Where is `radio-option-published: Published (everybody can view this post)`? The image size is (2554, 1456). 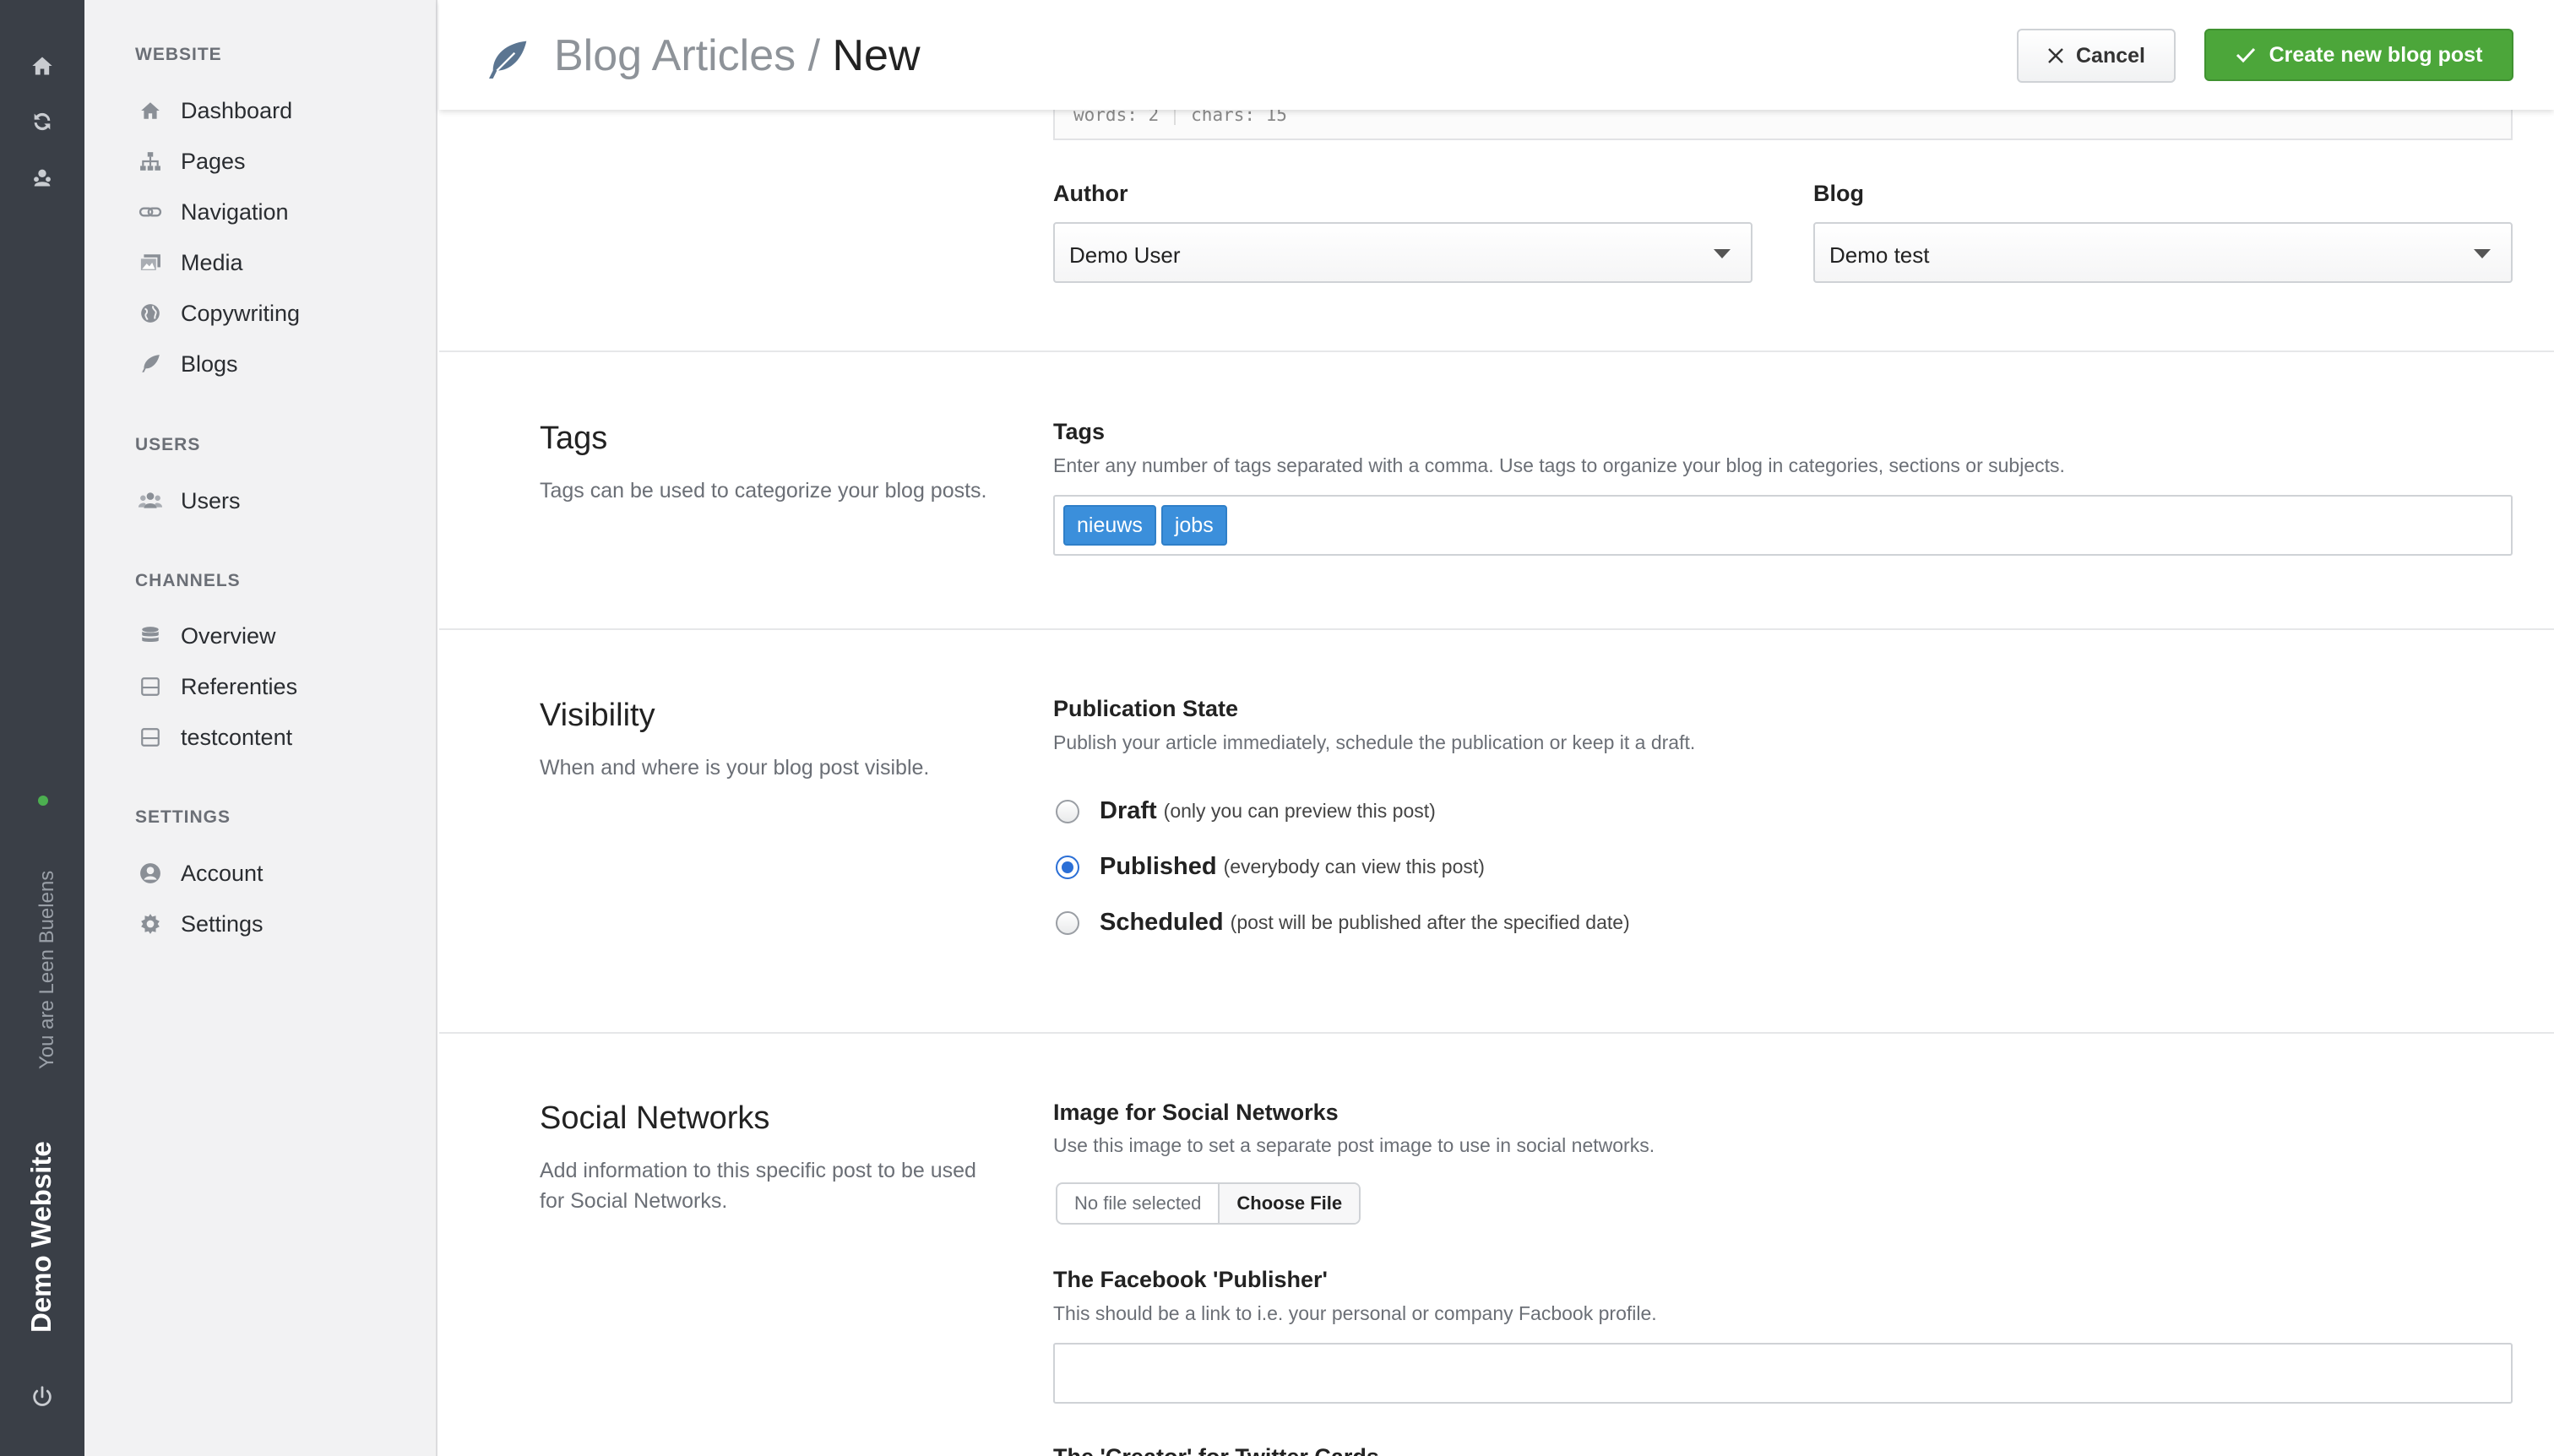
radio-option-published: Published (everybody can view this post) is located at coordinates (1270, 867).